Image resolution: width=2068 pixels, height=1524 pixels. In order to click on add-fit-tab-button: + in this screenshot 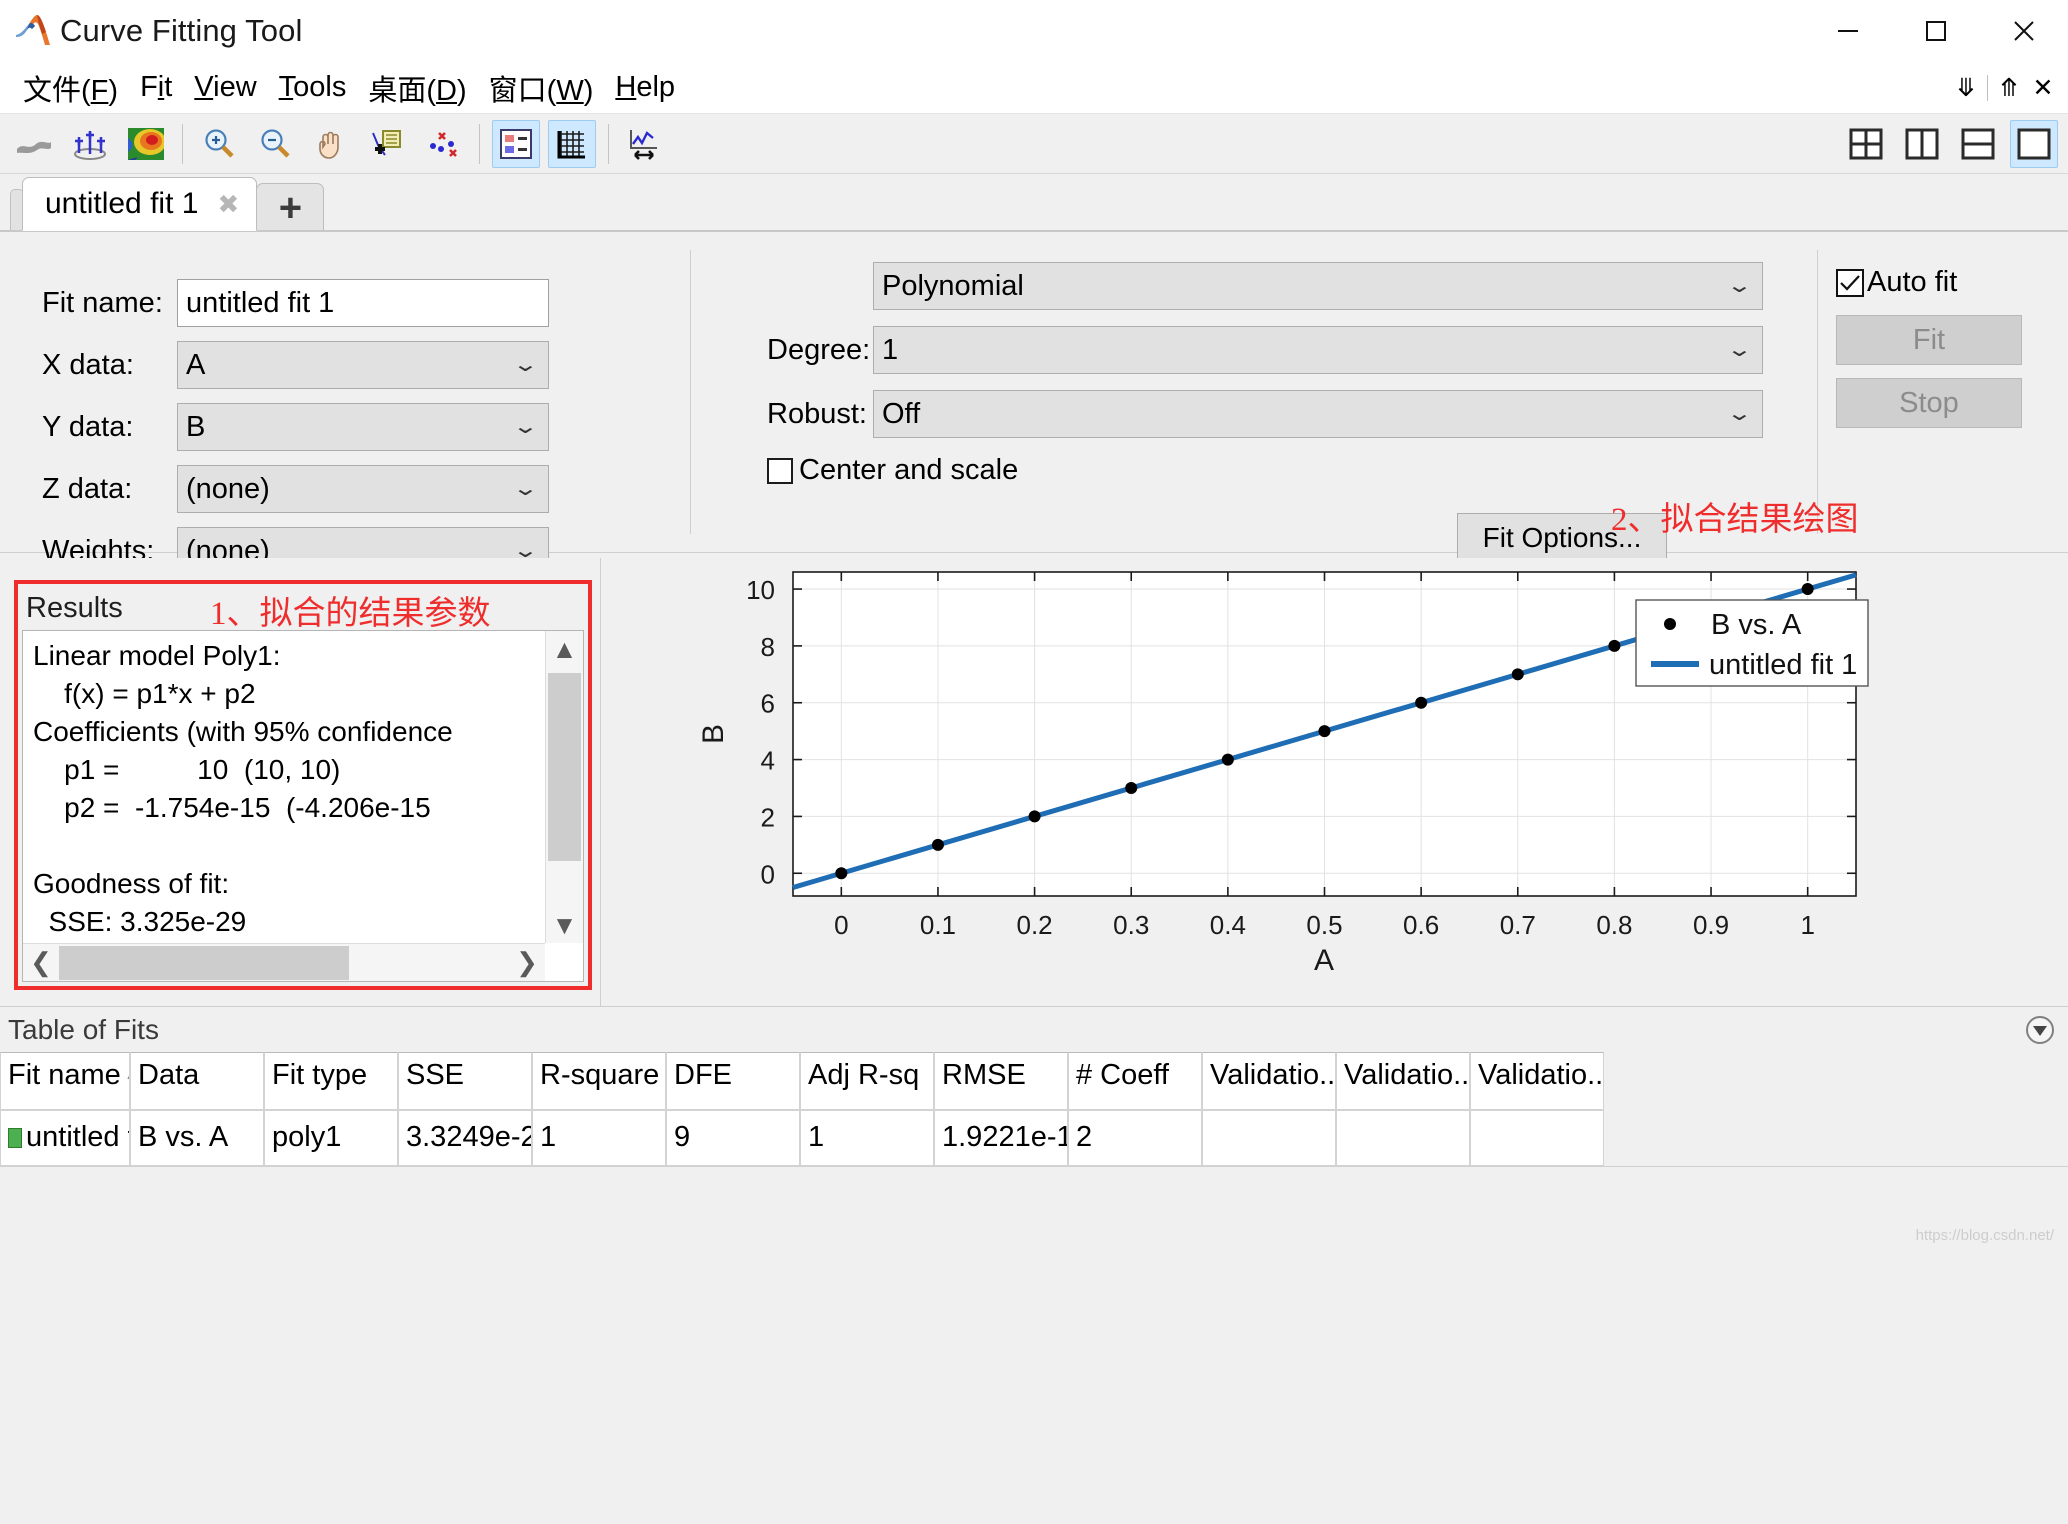, I will do `click(290, 207)`.